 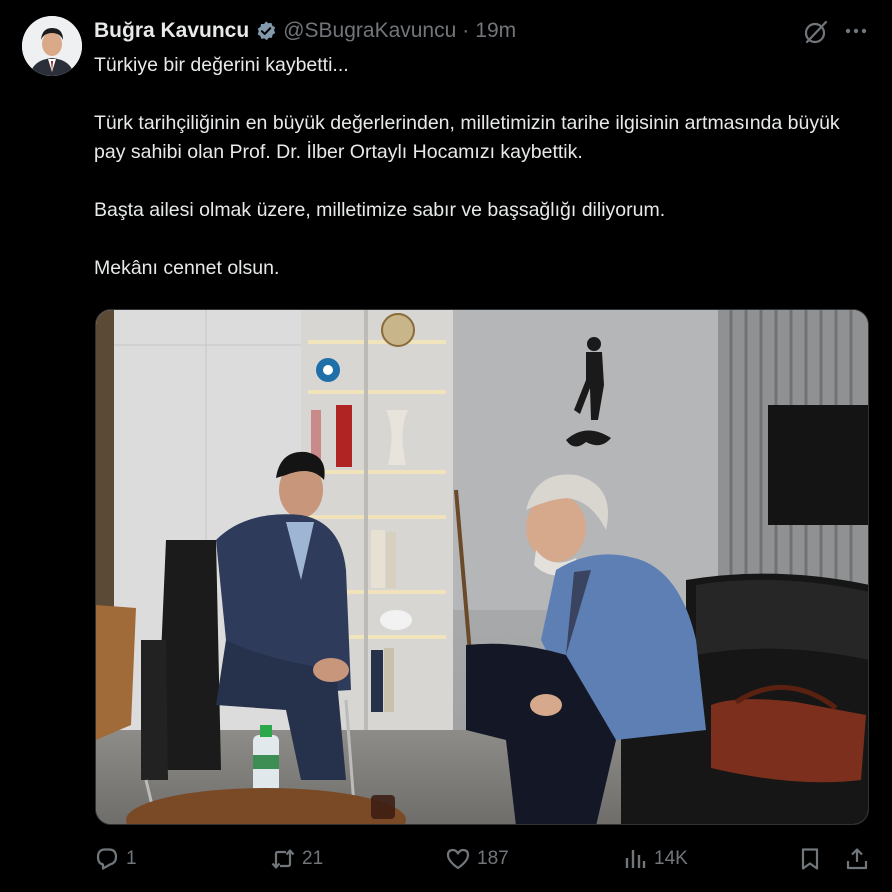 What do you see at coordinates (816, 32) in the screenshot?
I see `grok-icon` at bounding box center [816, 32].